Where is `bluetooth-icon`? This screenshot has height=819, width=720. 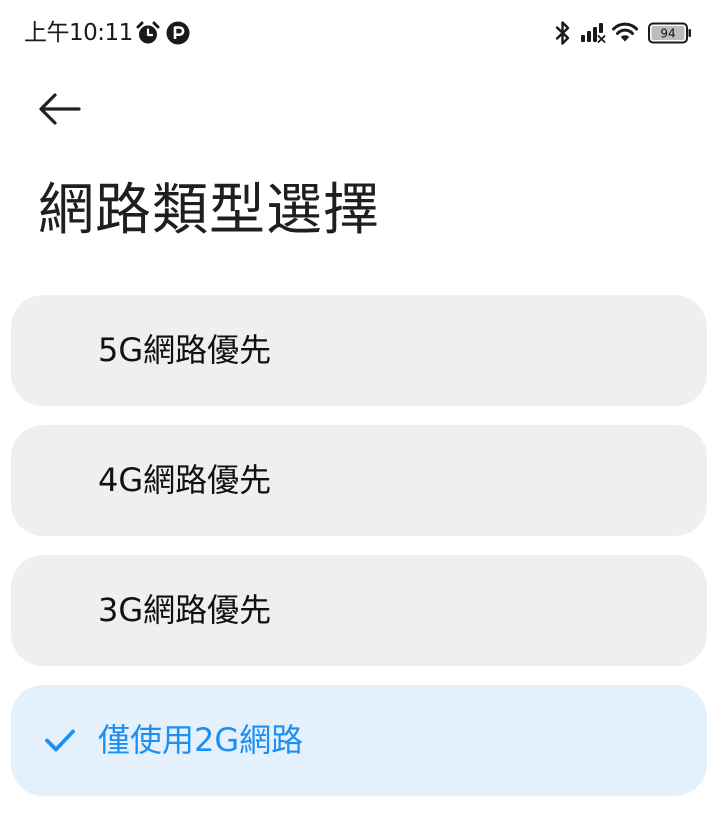 bluetooth-icon is located at coordinates (562, 33).